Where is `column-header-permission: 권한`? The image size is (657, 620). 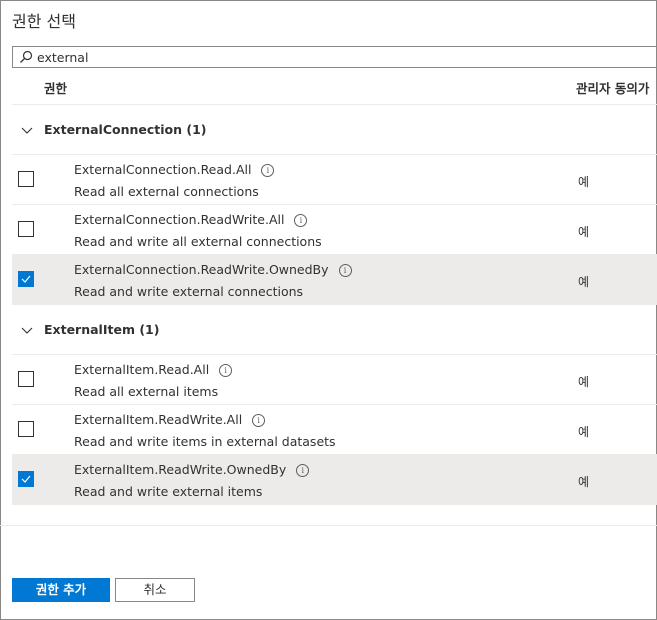 column-header-permission: 권한 is located at coordinates (56, 88).